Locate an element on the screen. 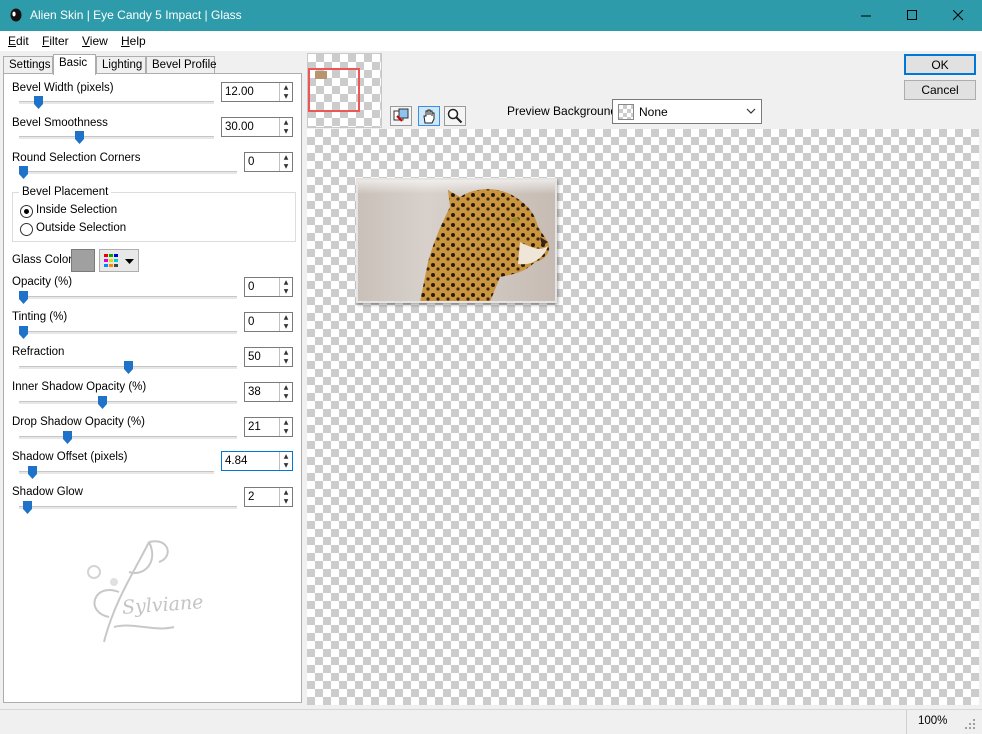 The width and height of the screenshot is (982, 734). zoom-icon is located at coordinates (455, 116).